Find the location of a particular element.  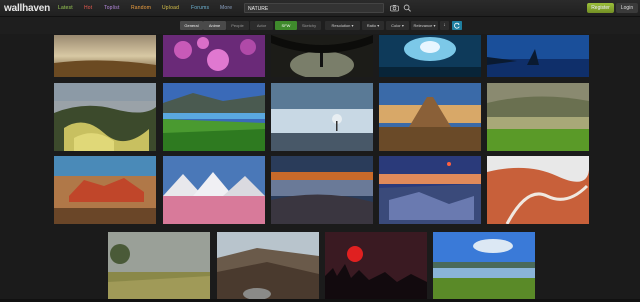

register-button: Register is located at coordinates (600, 8).